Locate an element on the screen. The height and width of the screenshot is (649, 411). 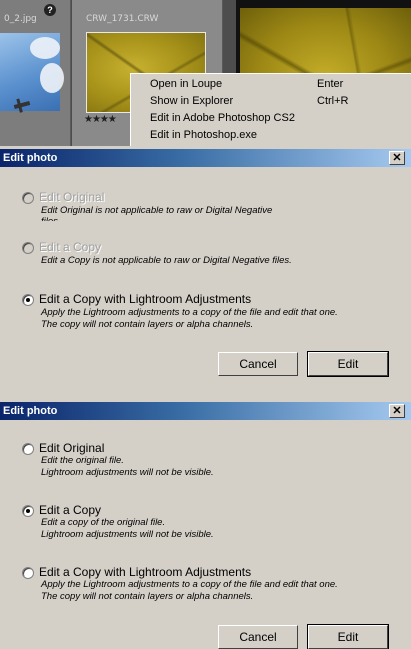
menu-item-show-in-explorer: Show in Explorer is located at coordinates (191, 101).